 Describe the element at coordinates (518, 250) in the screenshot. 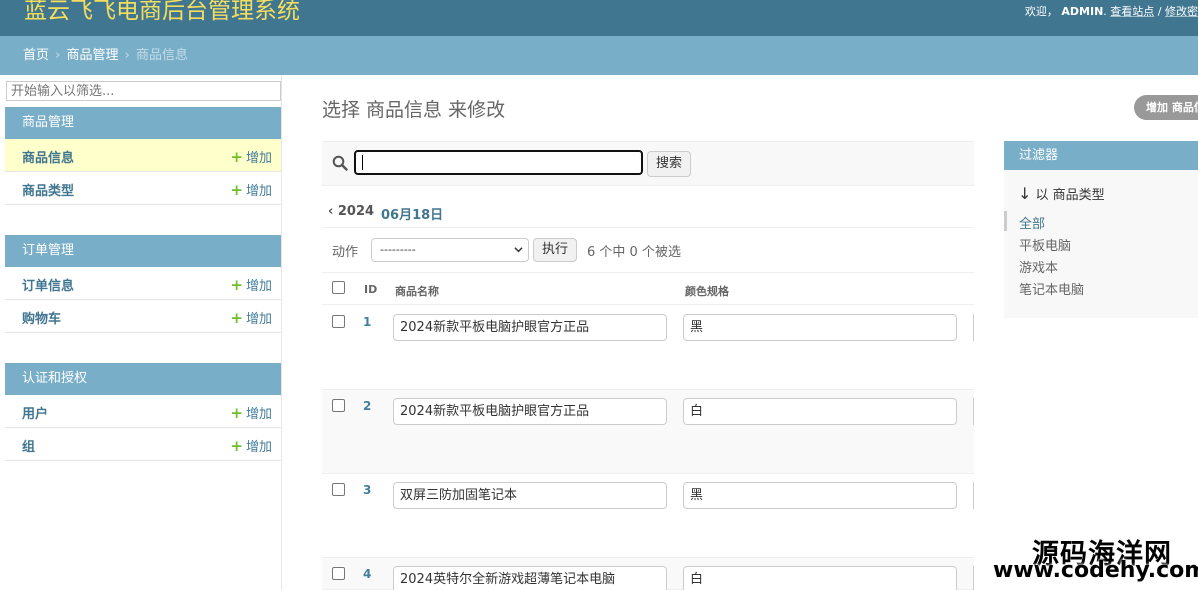

I see `chevron-down-icon` at that location.